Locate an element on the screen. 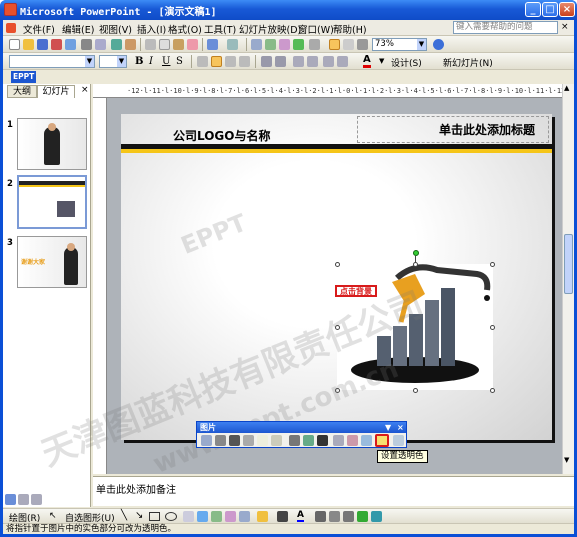  maximize-button: □ is located at coordinates (550, 9).